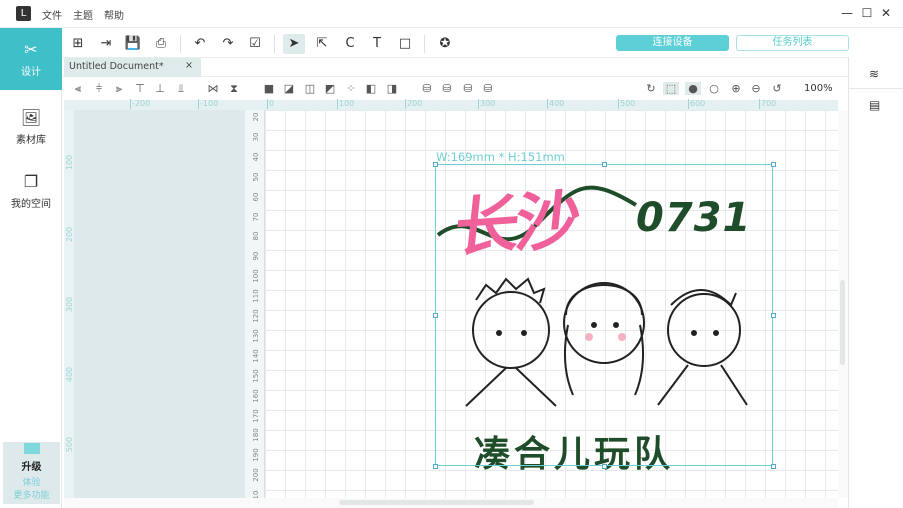 The height and width of the screenshot is (508, 903). I want to click on ruler-vertical-label: 50, so click(256, 177).